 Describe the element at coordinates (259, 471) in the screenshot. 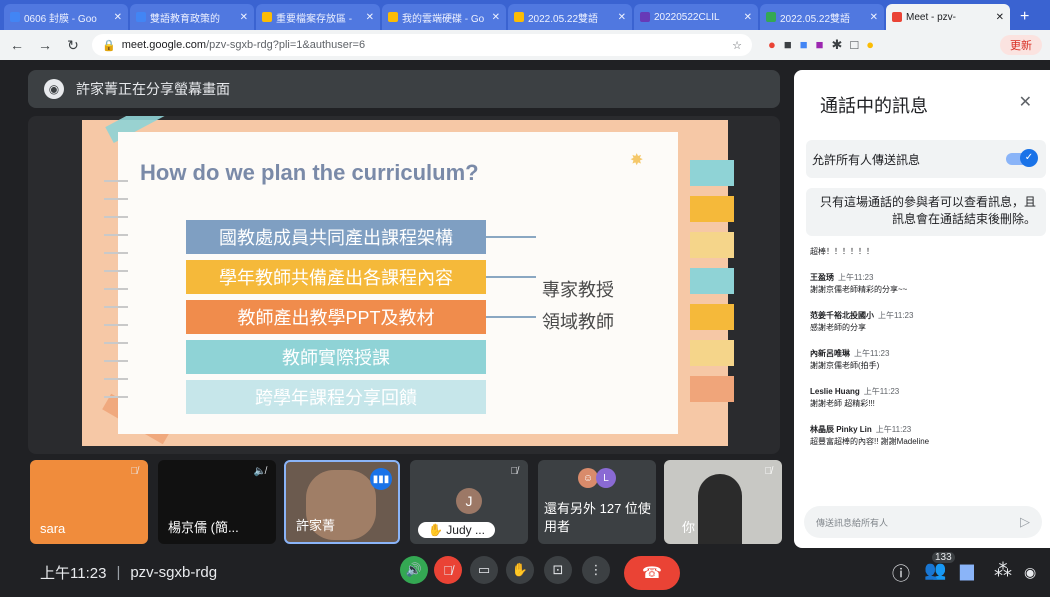

I see `mic-off-icon: 🔈̸` at that location.